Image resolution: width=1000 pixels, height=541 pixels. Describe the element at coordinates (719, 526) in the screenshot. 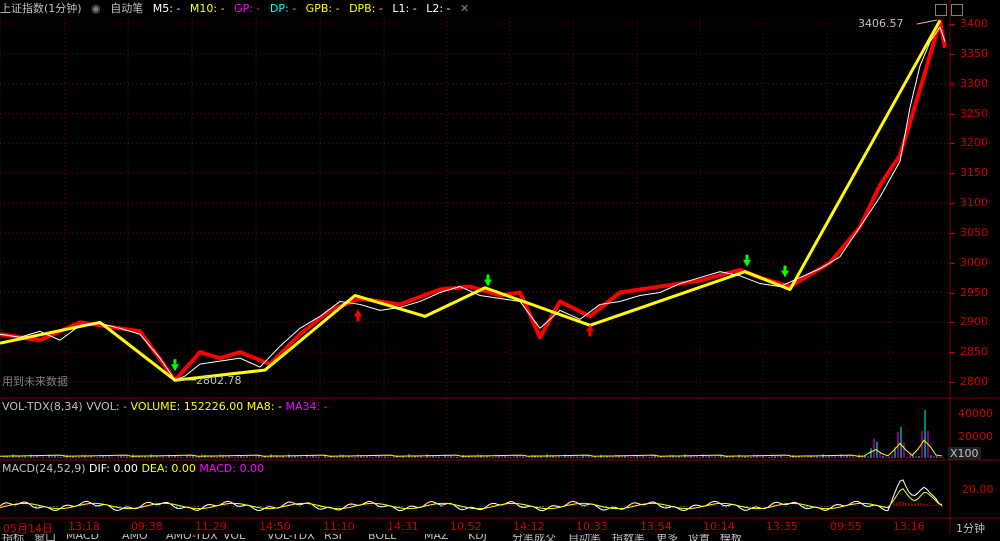

I see `time-axis-label: 10:14` at that location.